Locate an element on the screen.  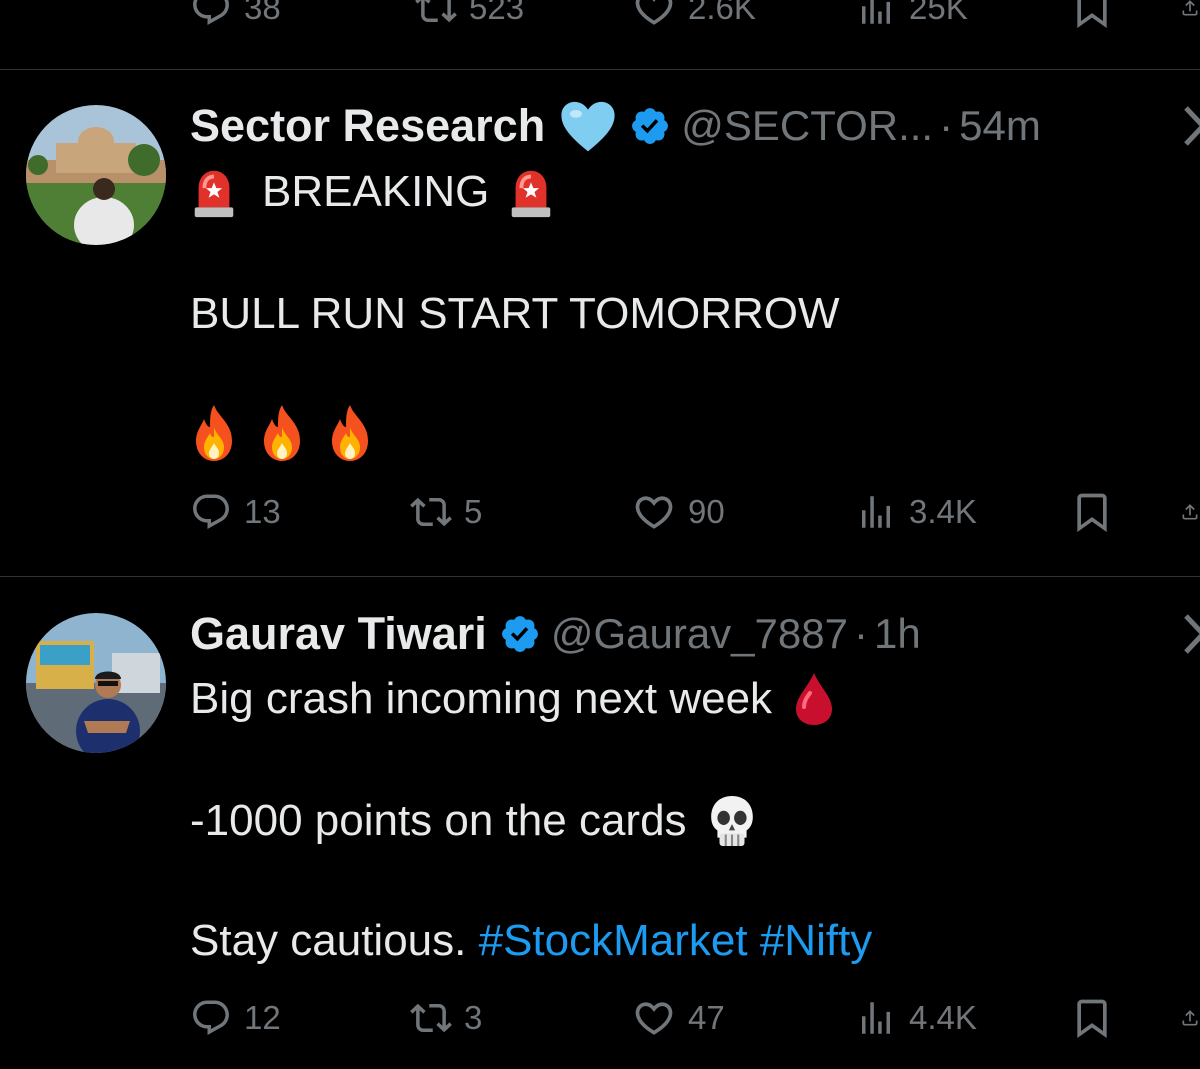
repost-count: 3 is located at coordinates (473, 1017).